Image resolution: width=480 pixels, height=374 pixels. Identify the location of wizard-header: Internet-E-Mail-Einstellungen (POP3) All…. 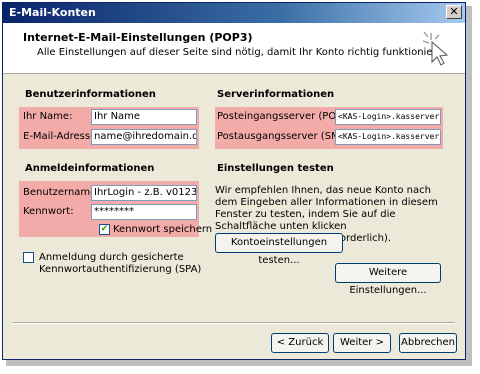
(234, 48).